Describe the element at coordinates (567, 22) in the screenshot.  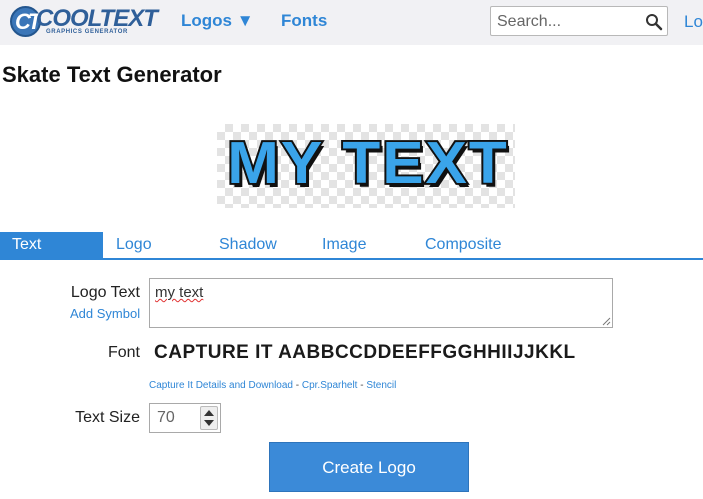
I see `search-input` at that location.